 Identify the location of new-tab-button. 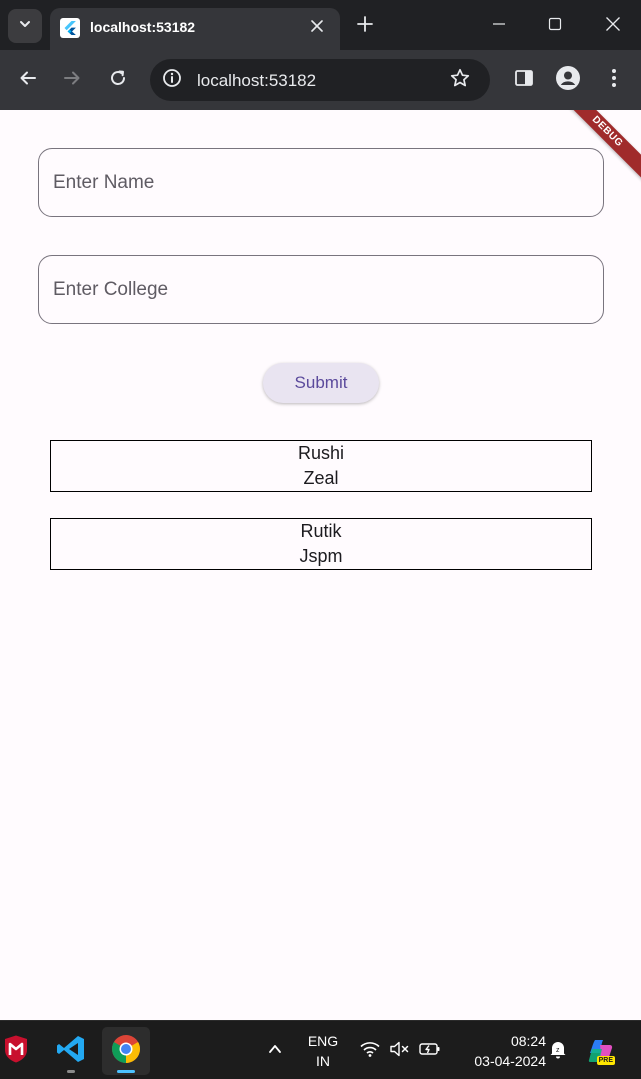
(365, 26).